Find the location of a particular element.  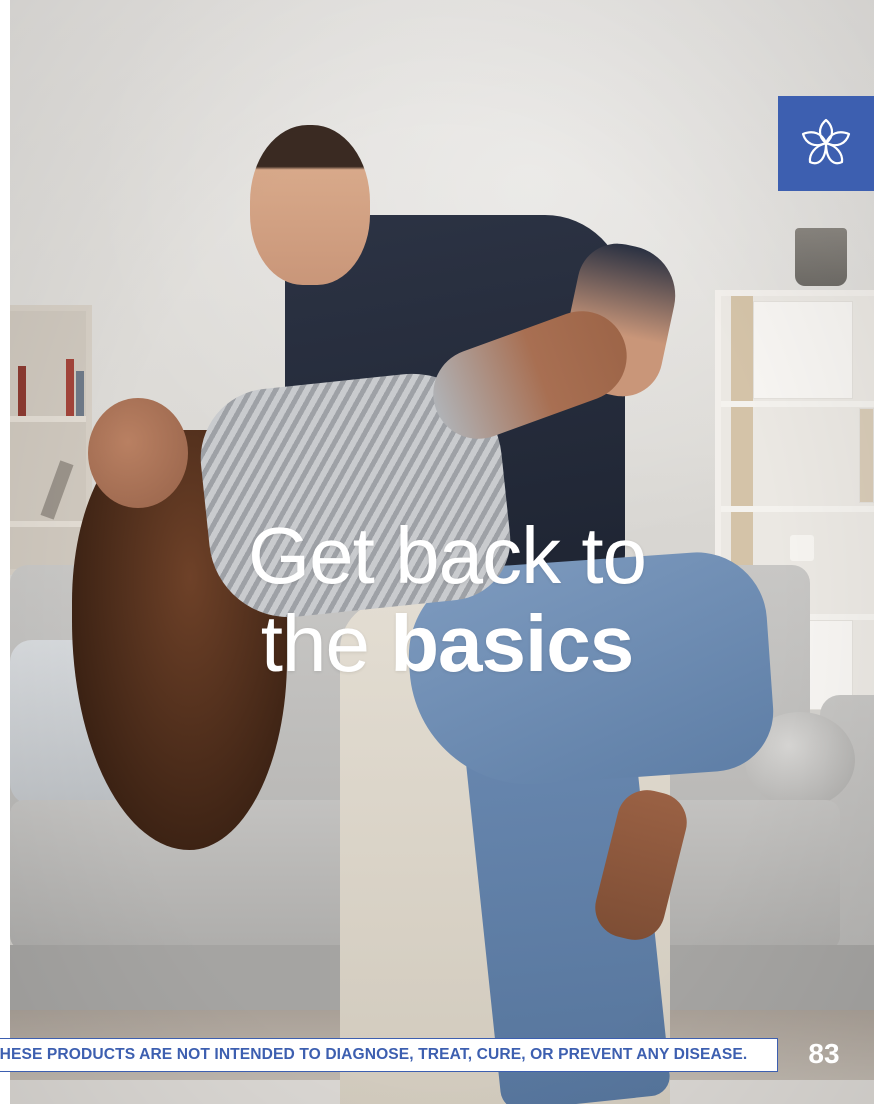

headline: Get back to the basics is located at coordinates (447, 600).